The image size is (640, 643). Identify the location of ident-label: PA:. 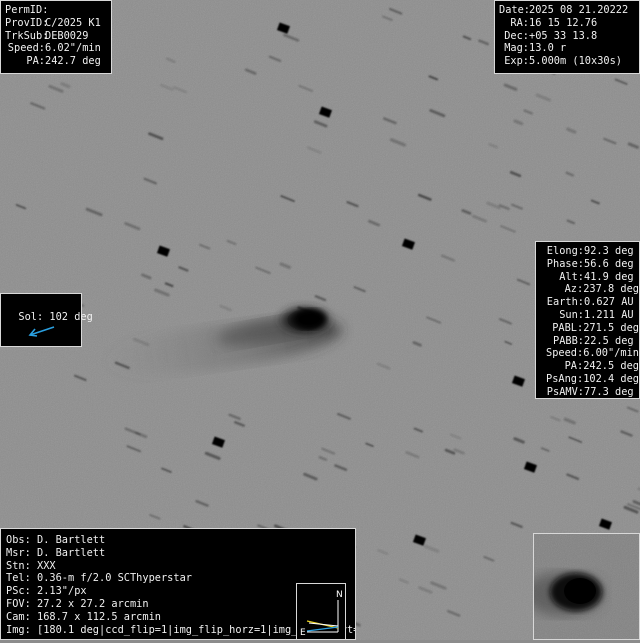
(35, 61).